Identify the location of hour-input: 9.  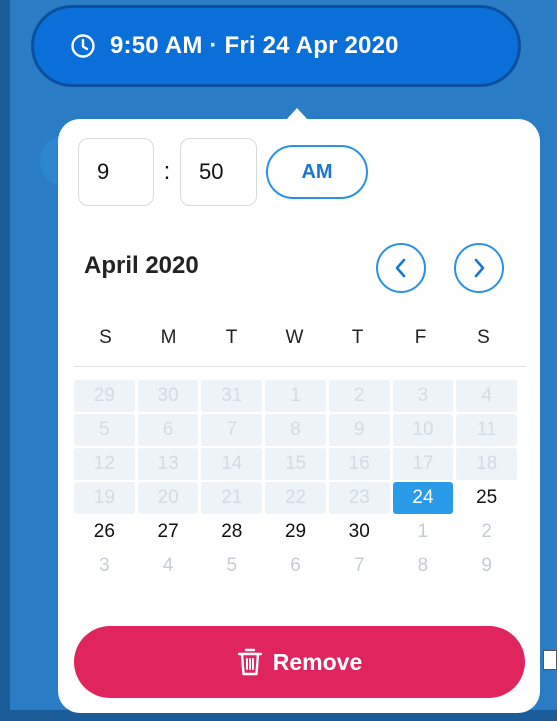
(116, 172).